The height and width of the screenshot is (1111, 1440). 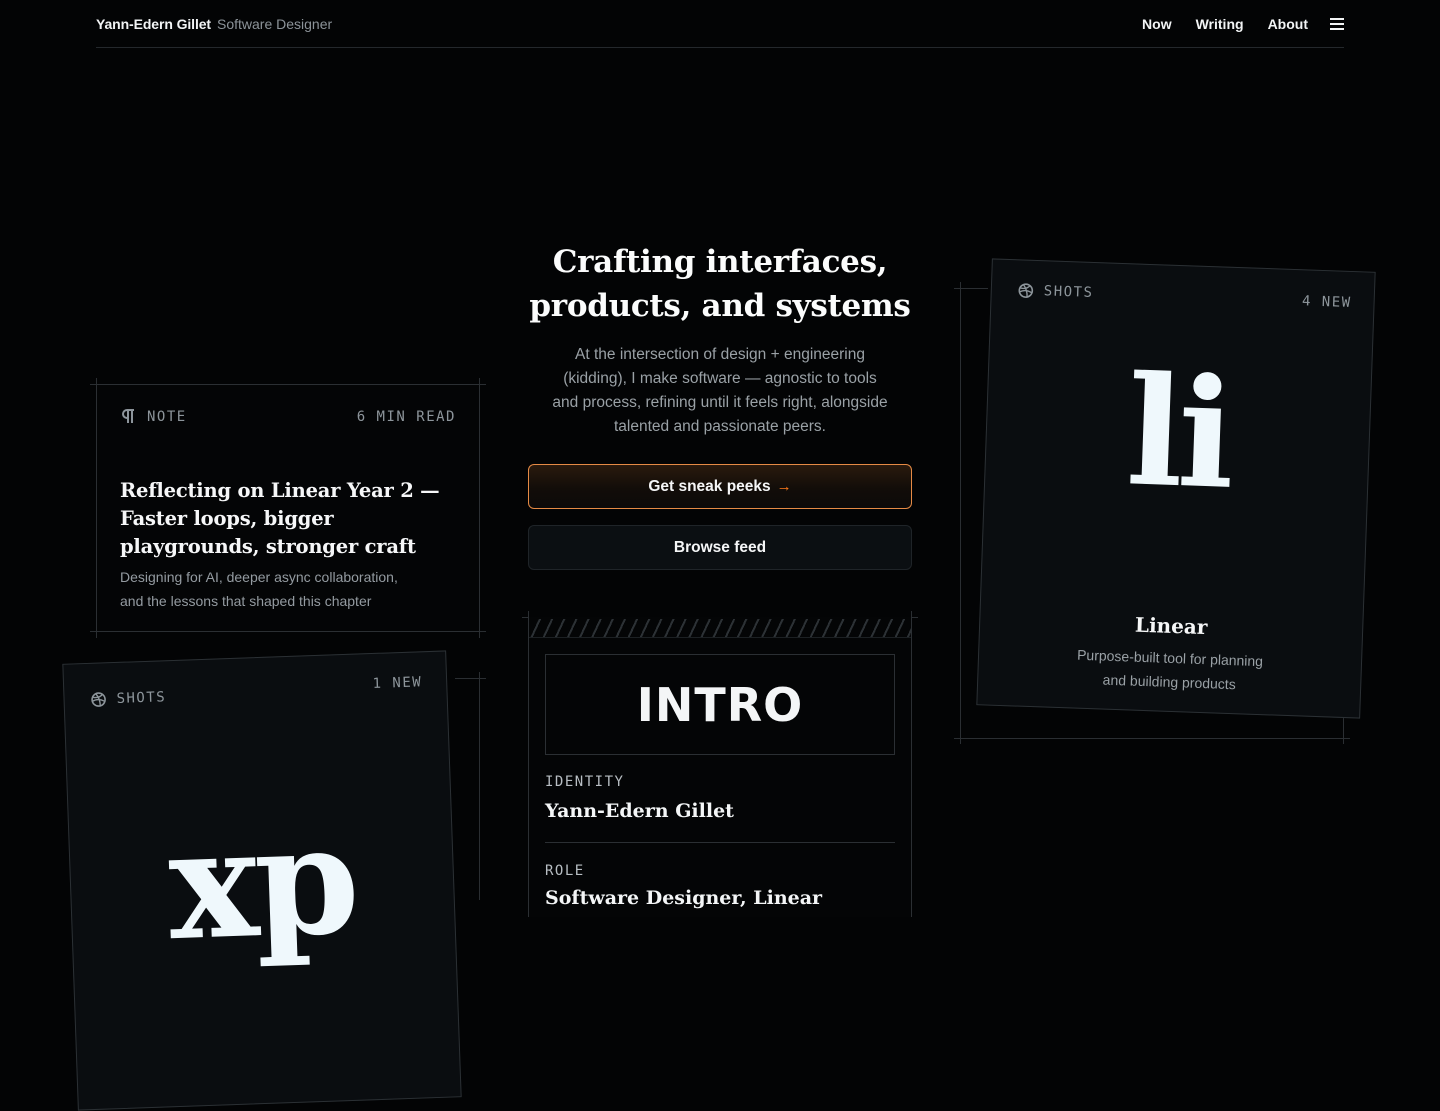 I want to click on hero-title-line-2: products, and systems, so click(x=720, y=306).